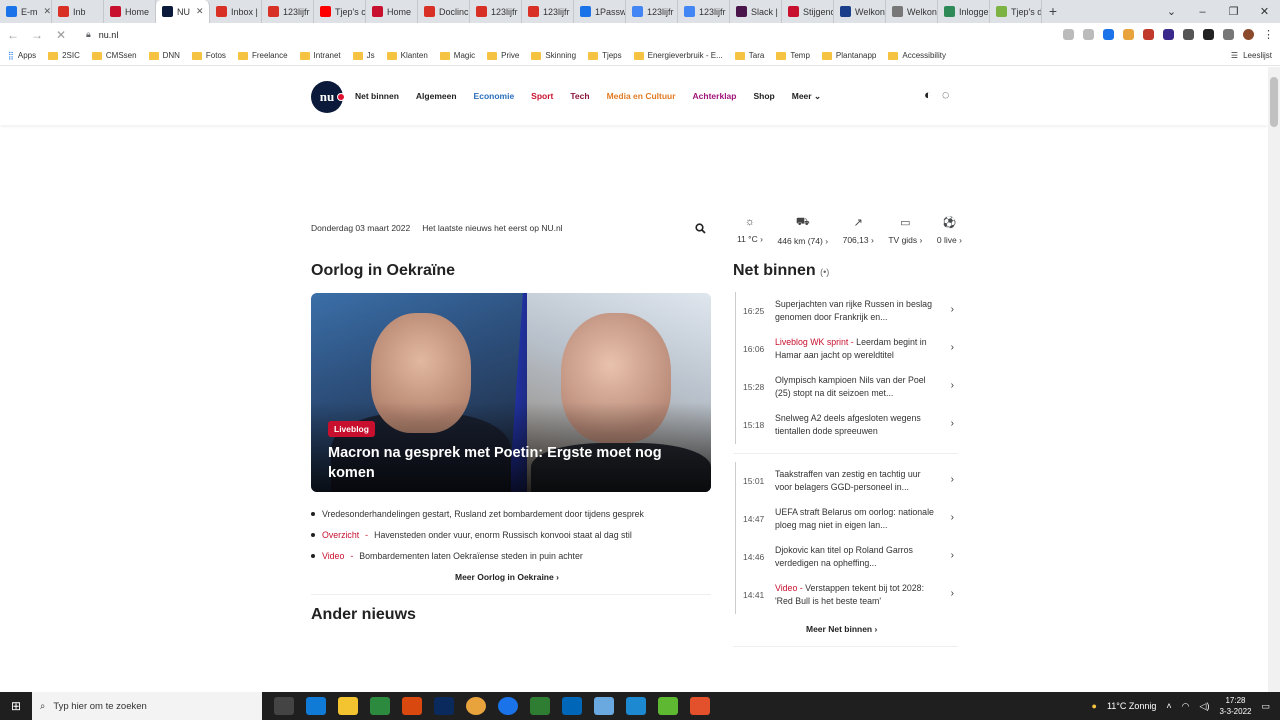 This screenshot has height=720, width=1280. Describe the element at coordinates (1068, 34) in the screenshot. I see `share-icon` at that location.